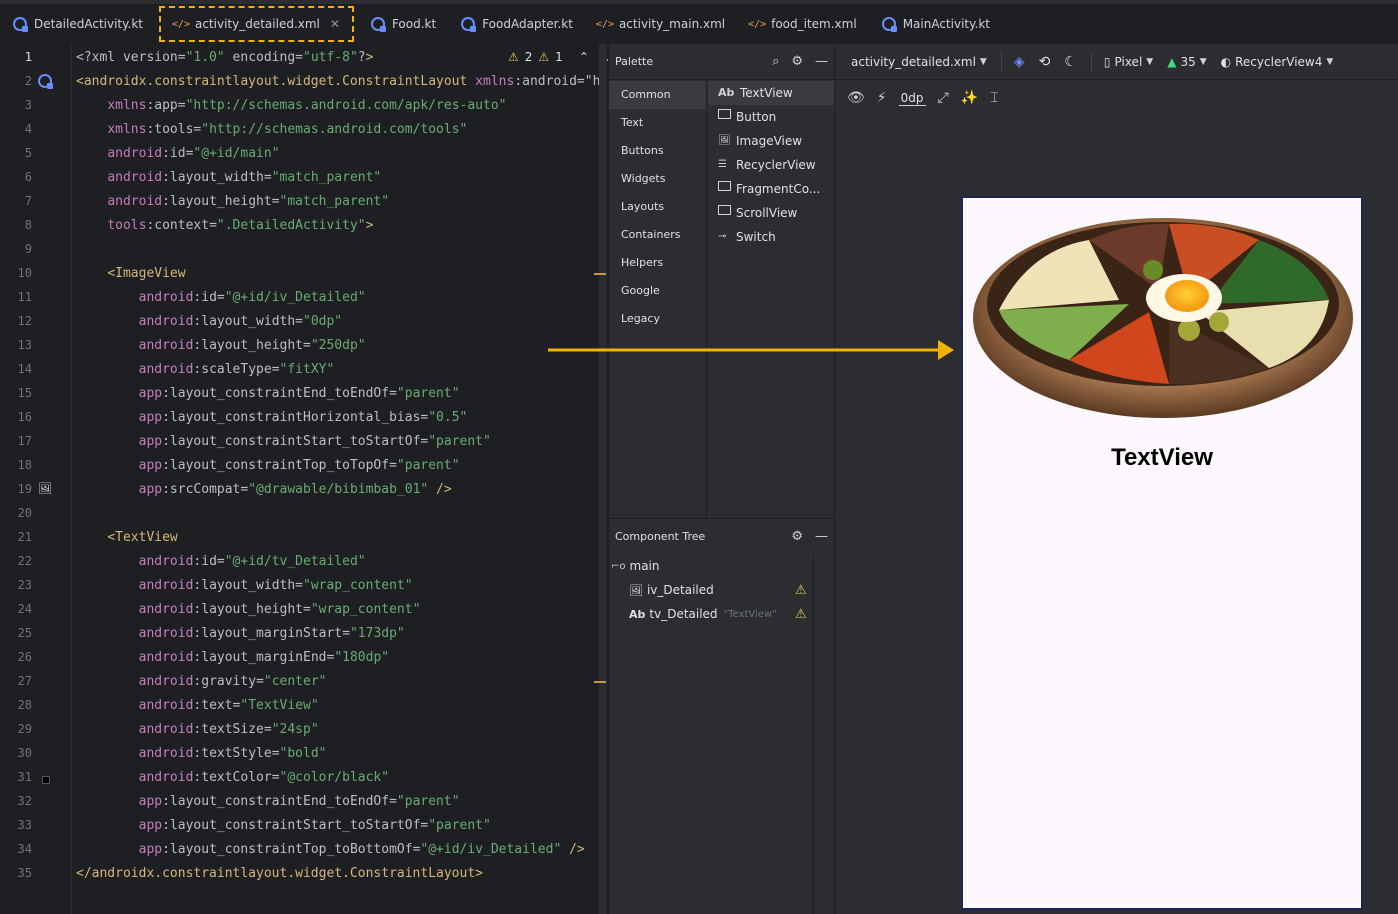 The width and height of the screenshot is (1398, 914). Describe the element at coordinates (856, 98) in the screenshot. I see `eye-icon: 👁` at that location.